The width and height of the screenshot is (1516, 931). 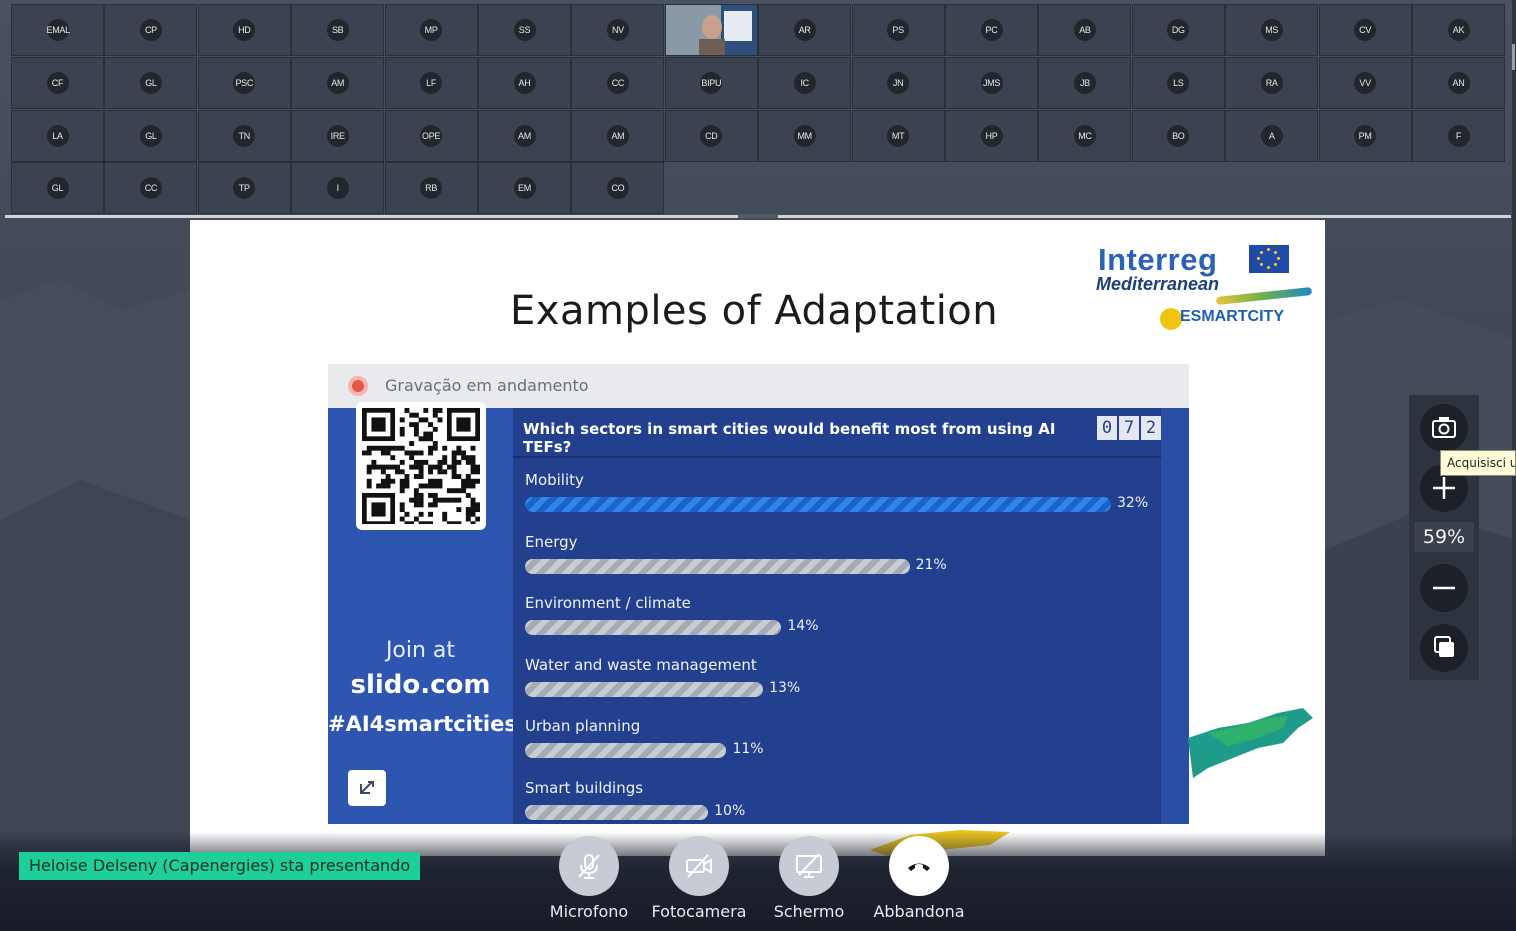 I want to click on mic-button-circle, so click(x=589, y=866).